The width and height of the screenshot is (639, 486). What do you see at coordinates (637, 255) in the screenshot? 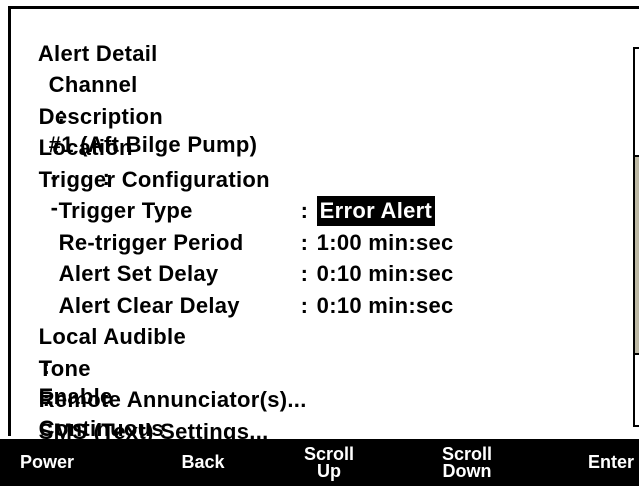
I see `scrollbar-thumb` at bounding box center [637, 255].